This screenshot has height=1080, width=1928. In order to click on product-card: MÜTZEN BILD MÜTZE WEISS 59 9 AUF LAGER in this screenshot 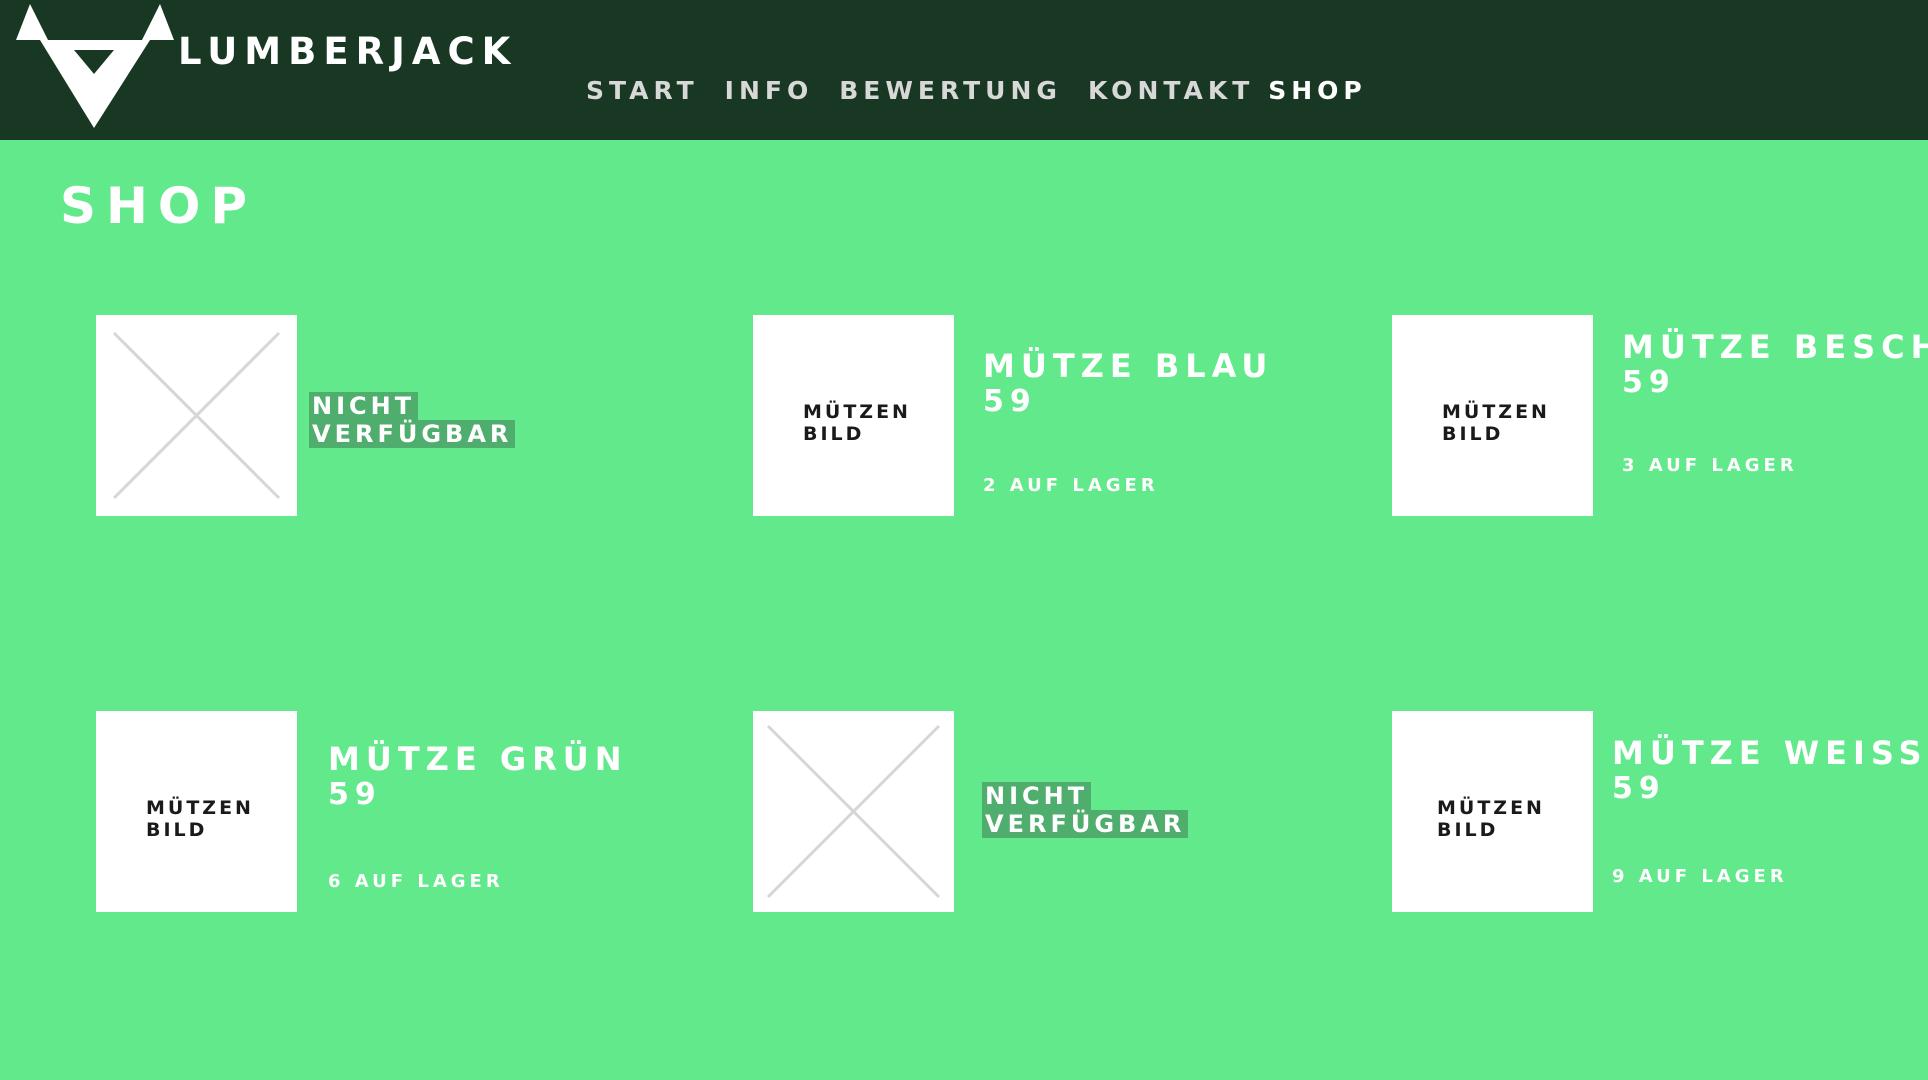, I will do `click(1660, 826)`.